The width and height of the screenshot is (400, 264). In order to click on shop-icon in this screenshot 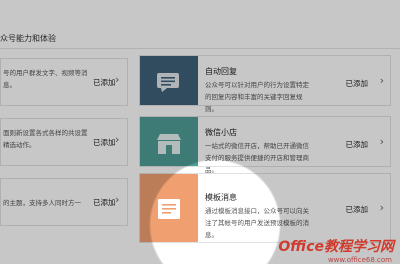, I will do `click(169, 144)`.